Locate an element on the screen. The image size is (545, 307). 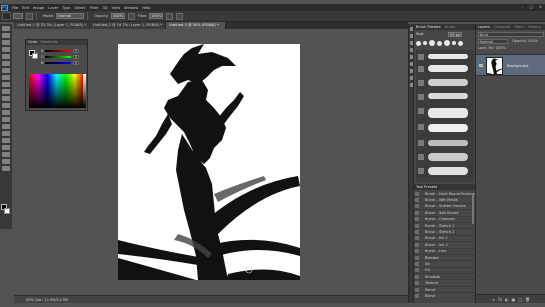
tab-history: History is located at coordinates (534, 27).